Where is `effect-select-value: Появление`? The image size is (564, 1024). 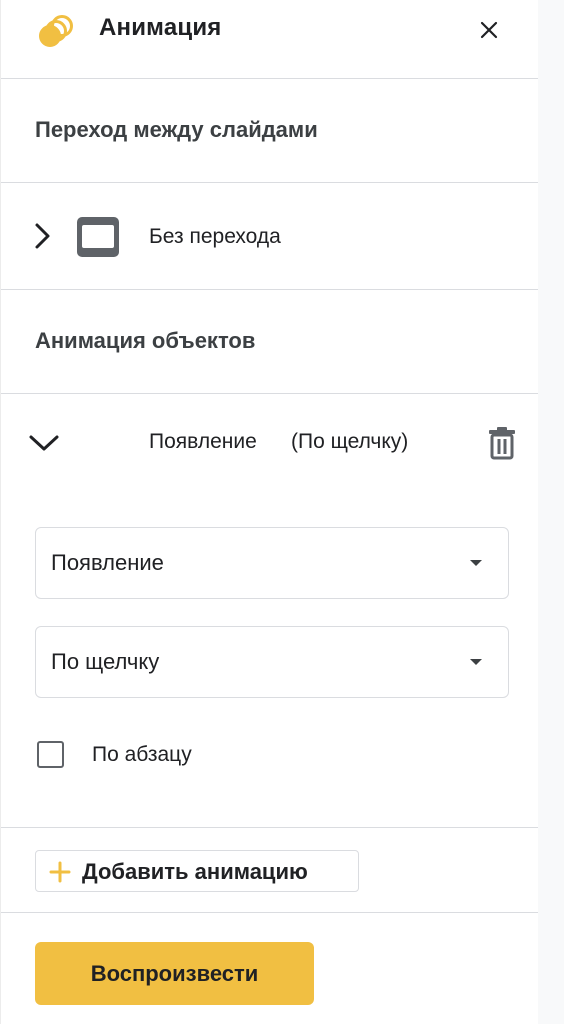 effect-select-value: Появление is located at coordinates (107, 562).